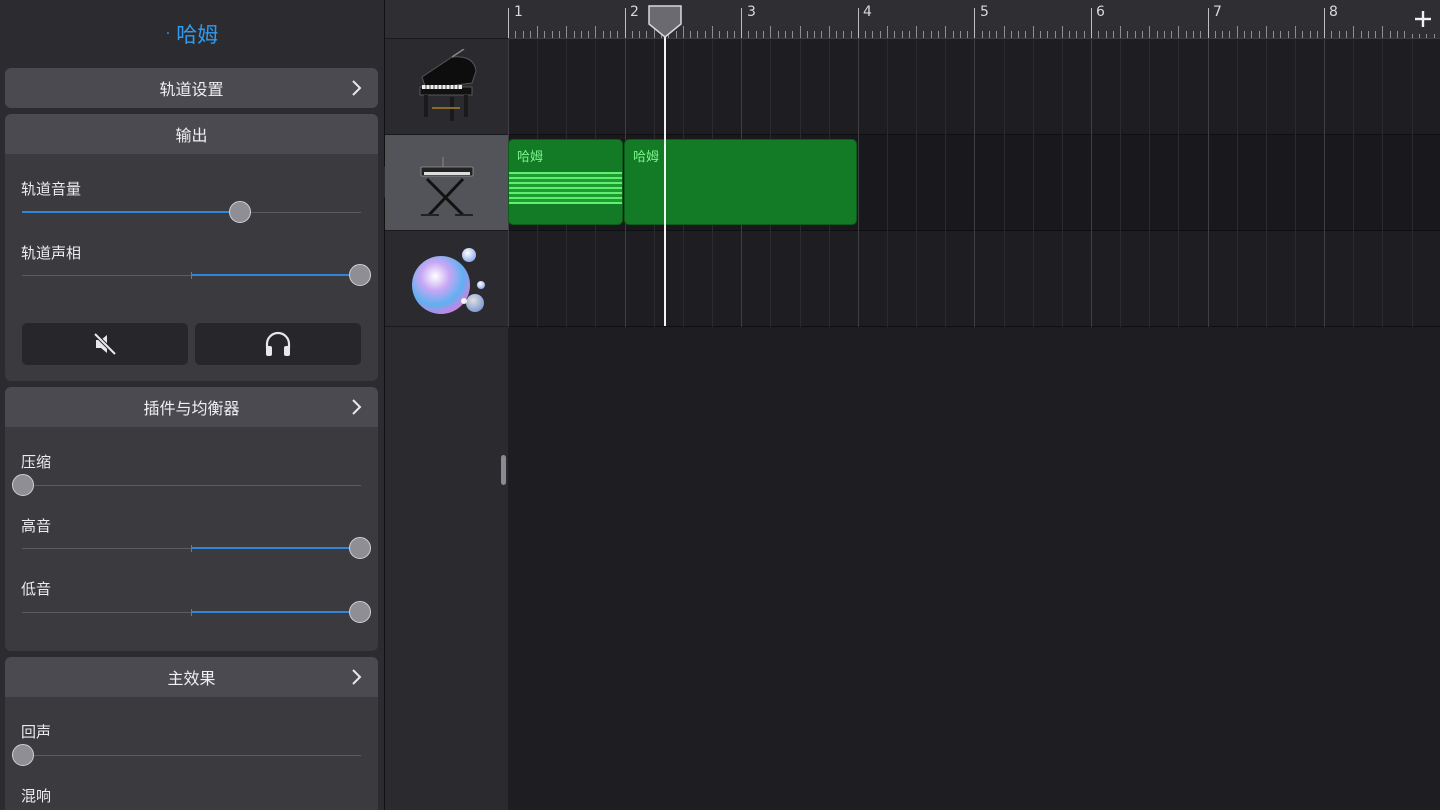 This screenshot has width=1440, height=810. I want to click on solo-headphones-button, so click(278, 344).